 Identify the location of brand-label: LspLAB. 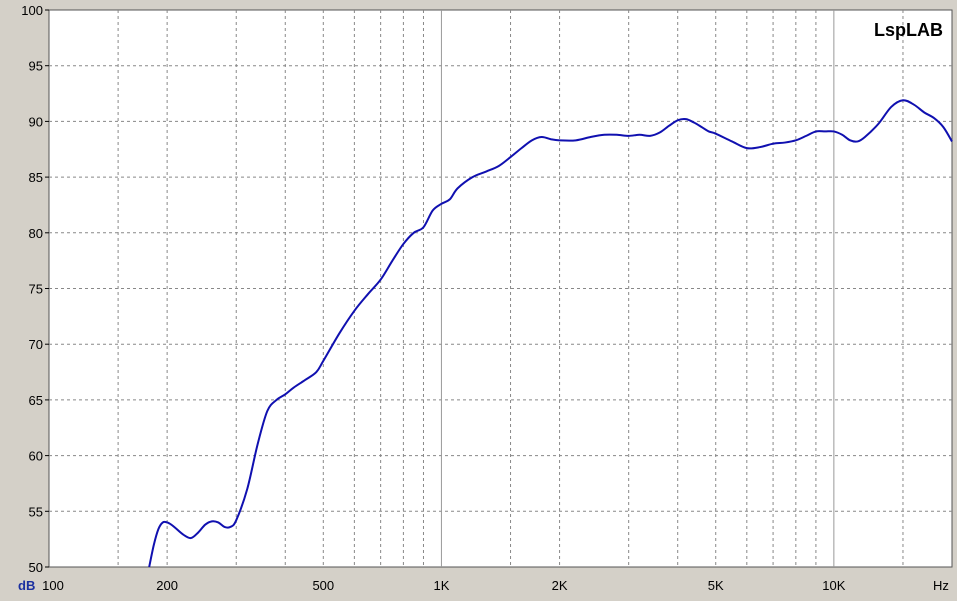
(908, 30).